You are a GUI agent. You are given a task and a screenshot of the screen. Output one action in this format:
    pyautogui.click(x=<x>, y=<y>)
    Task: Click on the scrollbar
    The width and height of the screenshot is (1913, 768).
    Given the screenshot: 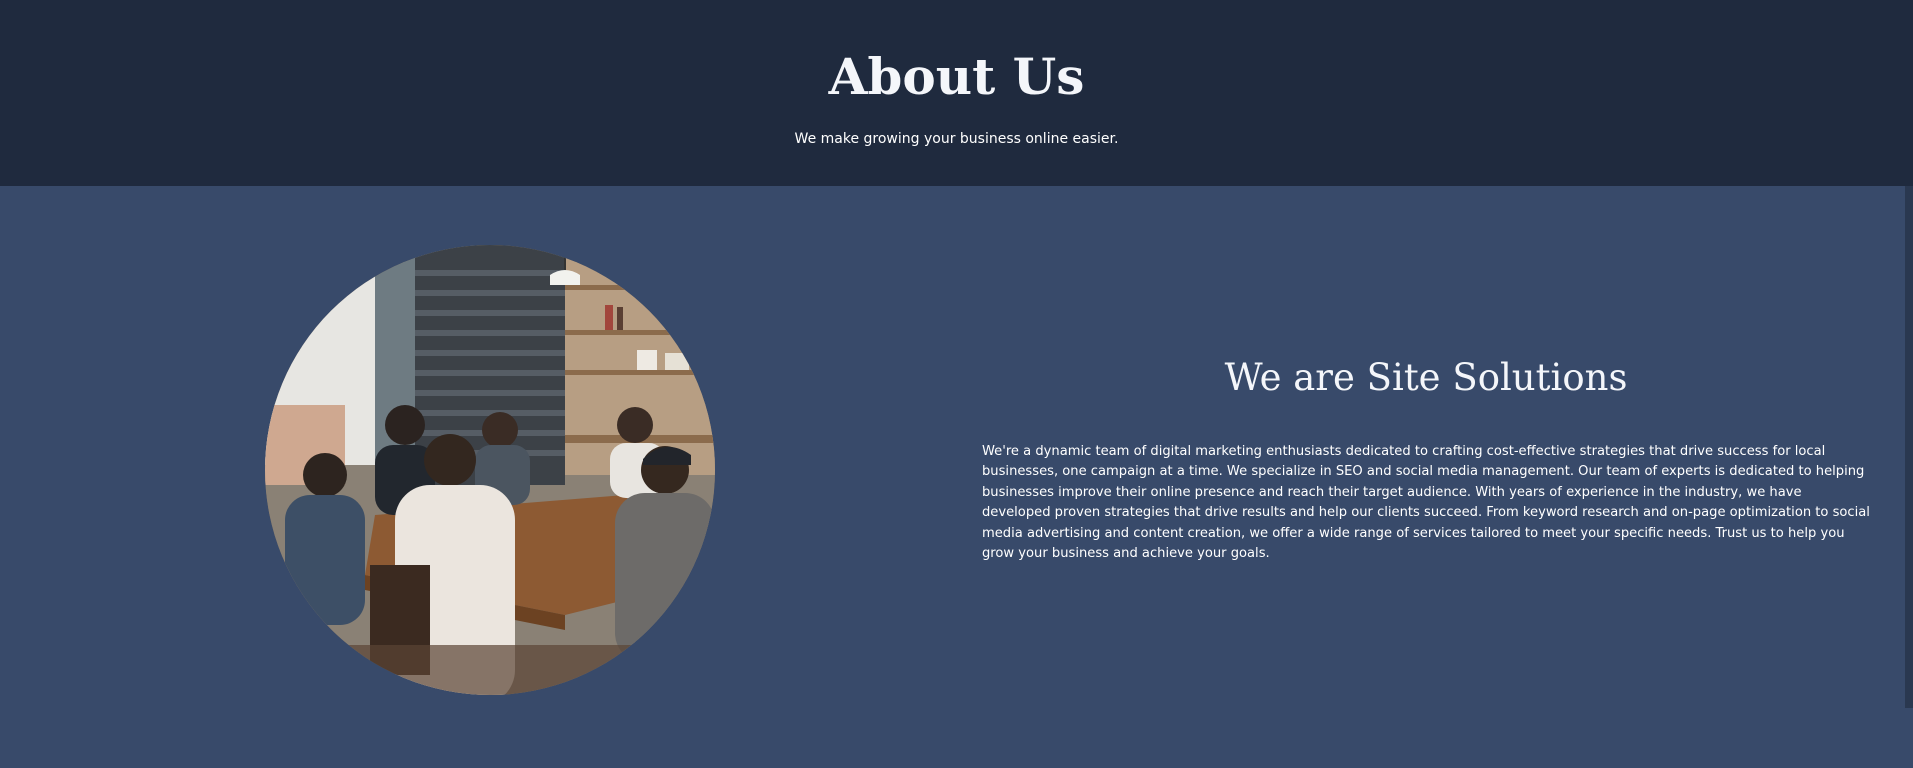 What is the action you would take?
    pyautogui.click(x=1909, y=447)
    